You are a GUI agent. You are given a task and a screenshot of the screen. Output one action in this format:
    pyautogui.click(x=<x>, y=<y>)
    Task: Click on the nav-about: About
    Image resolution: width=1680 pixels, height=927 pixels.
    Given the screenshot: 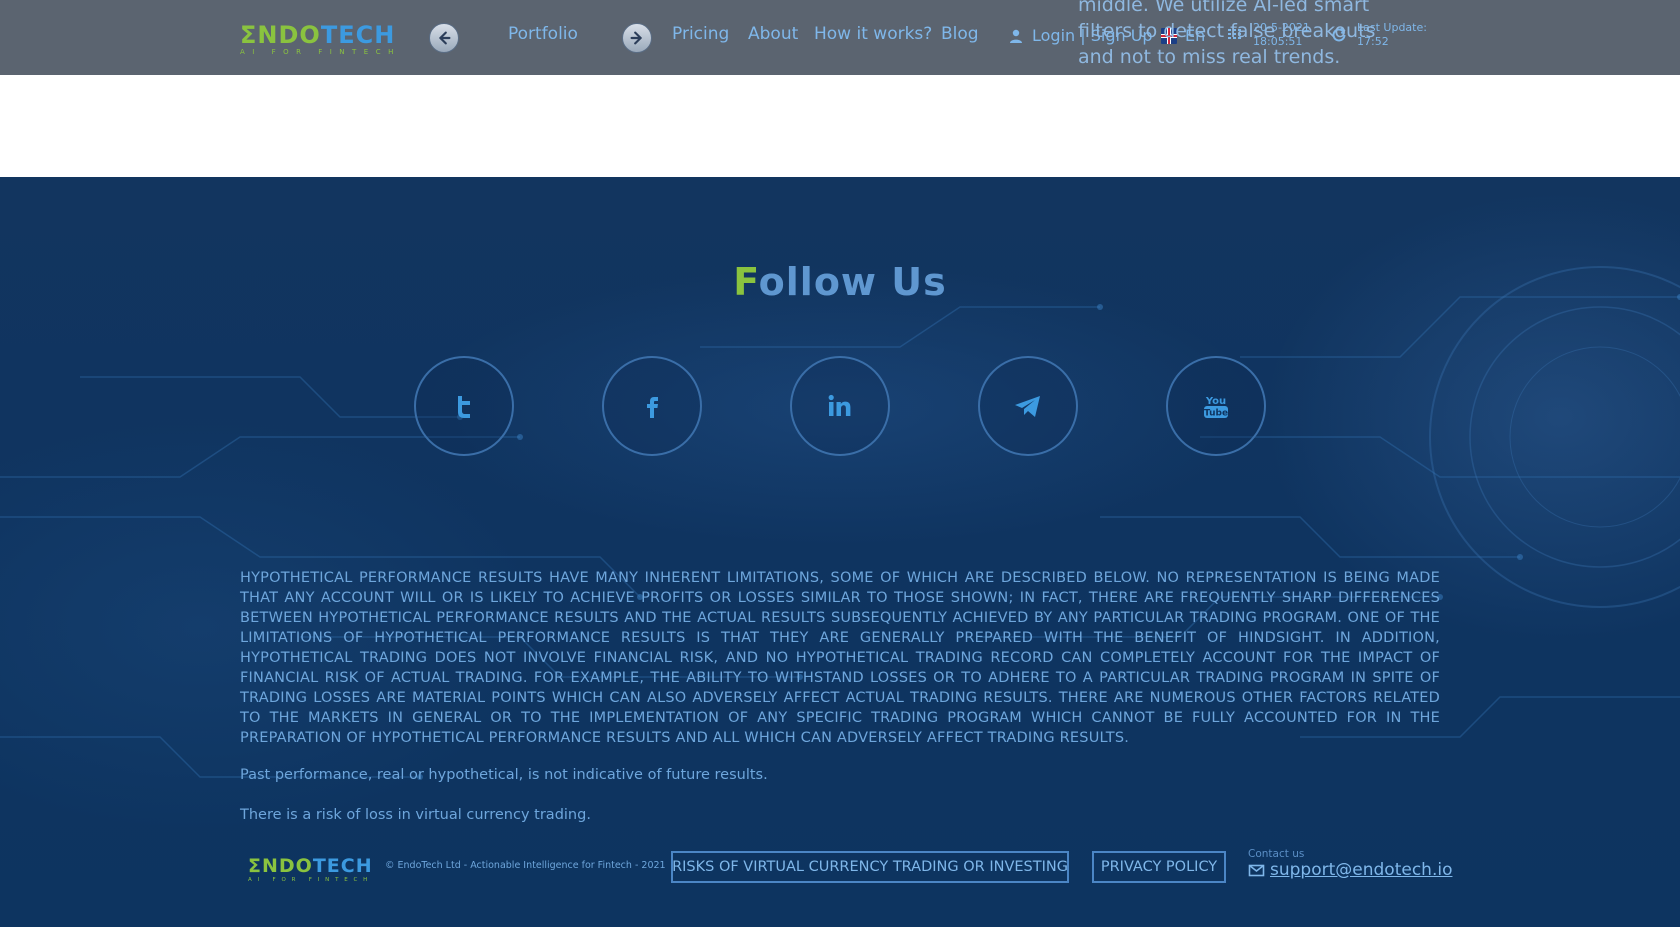 What is the action you would take?
    pyautogui.click(x=773, y=34)
    